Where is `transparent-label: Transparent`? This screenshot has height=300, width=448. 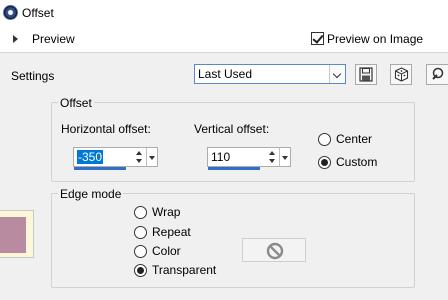 transparent-label: Transparent is located at coordinates (184, 270).